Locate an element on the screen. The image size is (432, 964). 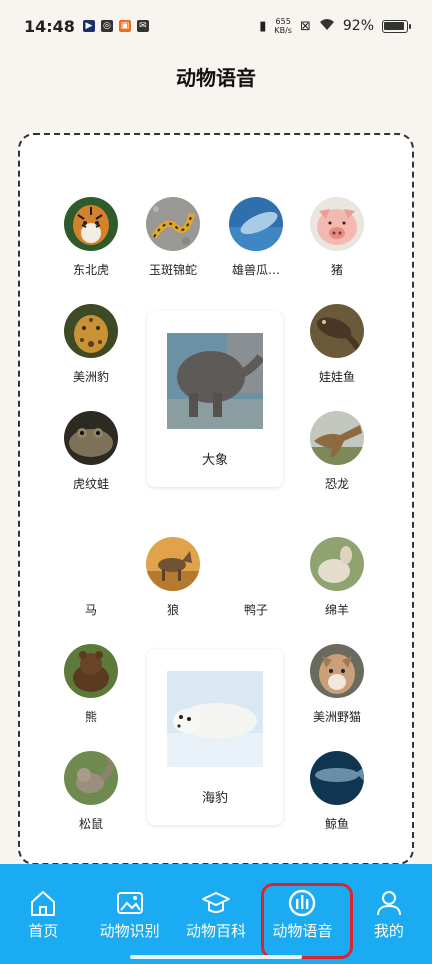
animal-jaguar: 美洲豹 is located at coordinates (91, 344).